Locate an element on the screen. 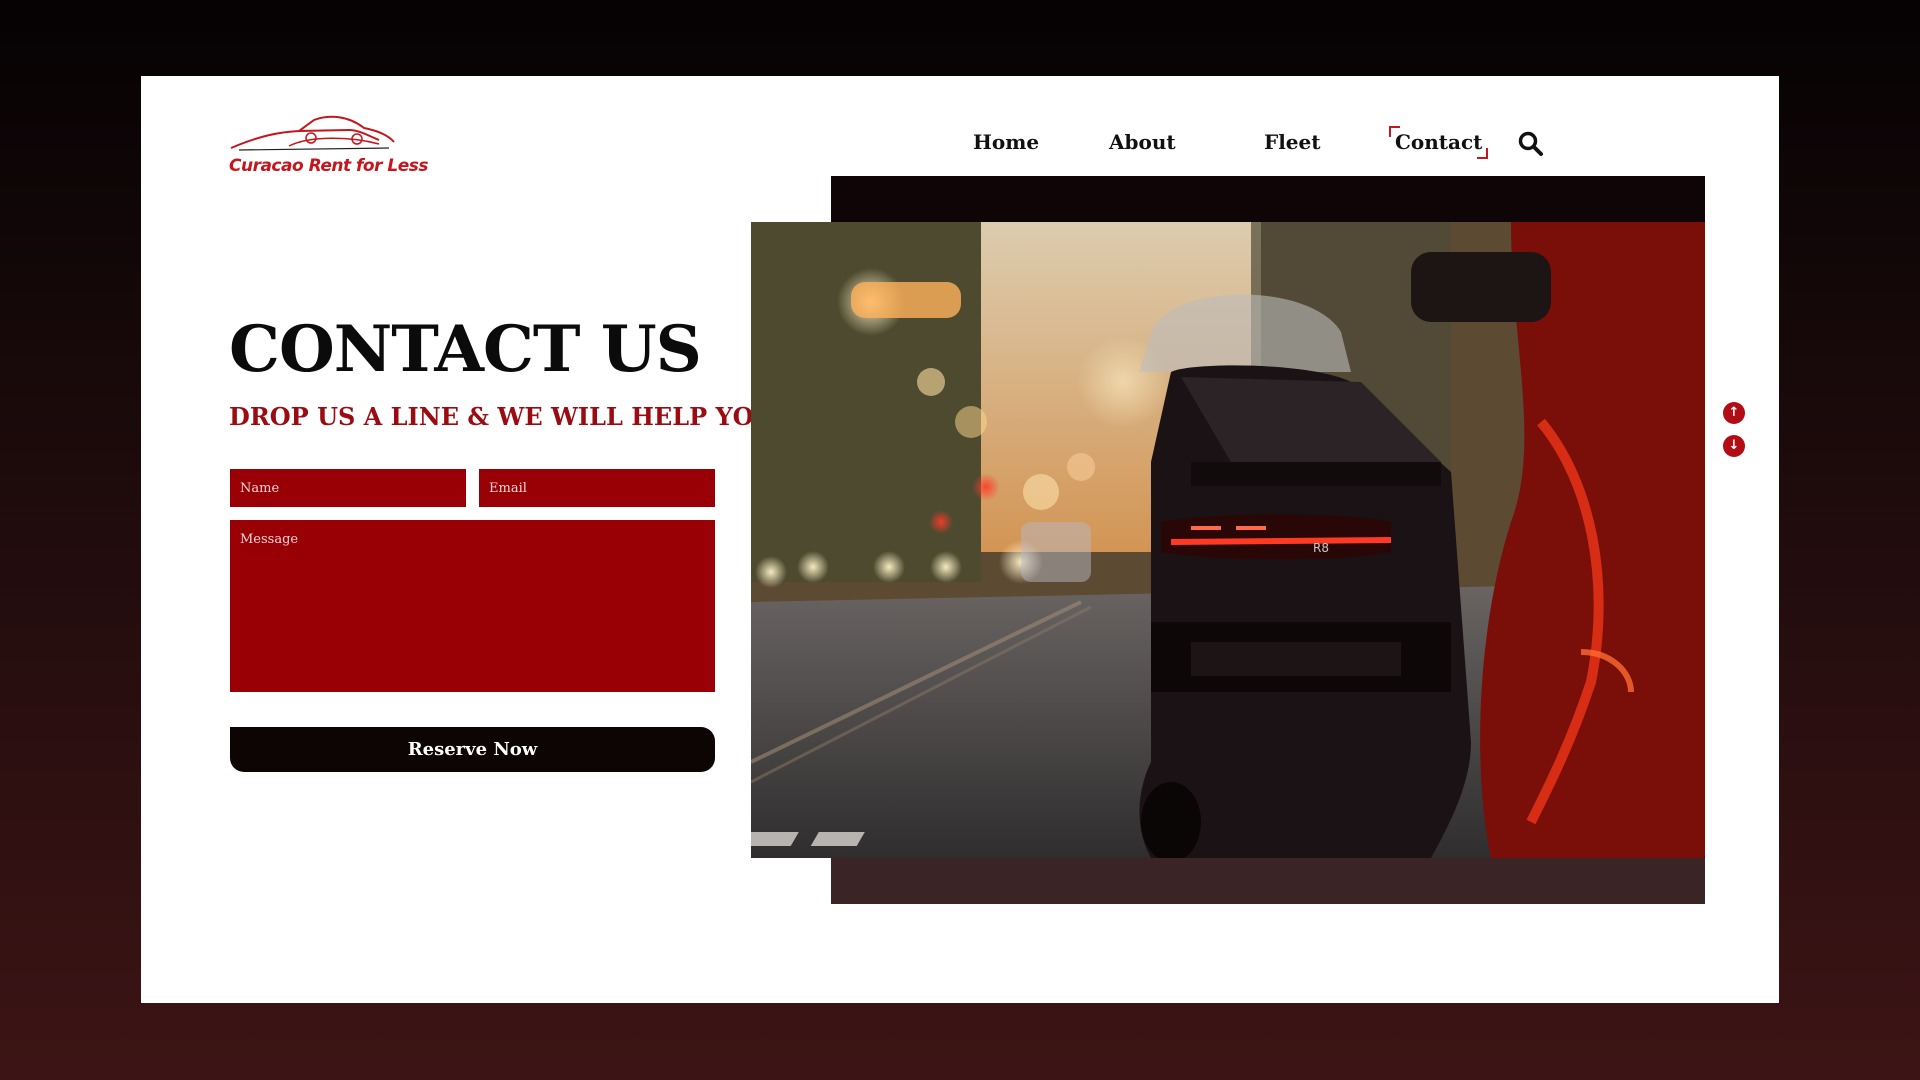  arrow-down-icon: ↓ is located at coordinates (1734, 445).